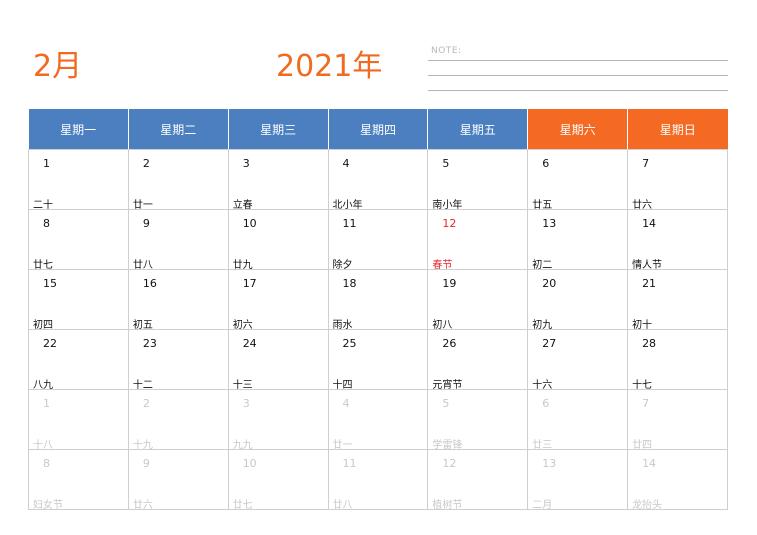  I want to click on day-cell: 27 十六, so click(578, 360).